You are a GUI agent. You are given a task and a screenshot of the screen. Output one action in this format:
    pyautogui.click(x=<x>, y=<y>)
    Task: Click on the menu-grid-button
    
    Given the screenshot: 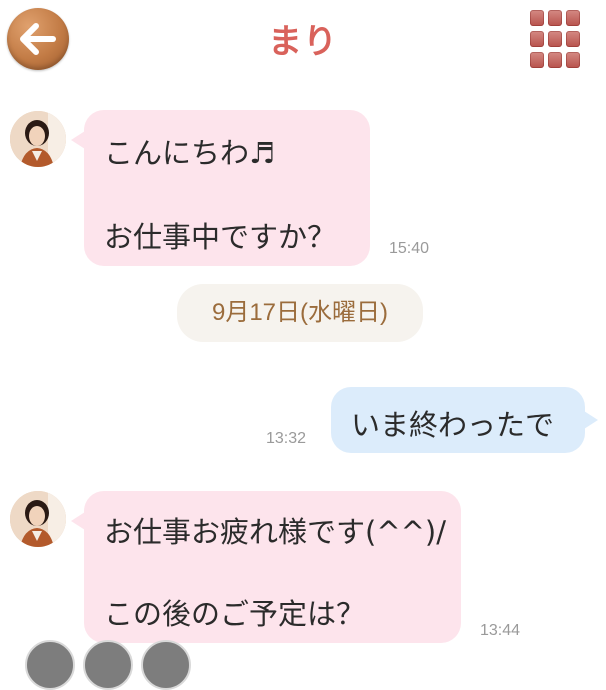 What is the action you would take?
    pyautogui.click(x=555, y=39)
    